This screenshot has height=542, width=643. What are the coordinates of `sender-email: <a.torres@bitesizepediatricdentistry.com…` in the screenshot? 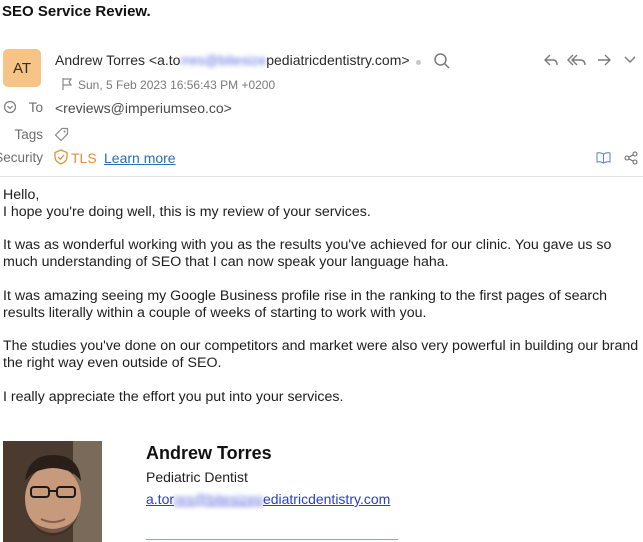 It's located at (279, 60).